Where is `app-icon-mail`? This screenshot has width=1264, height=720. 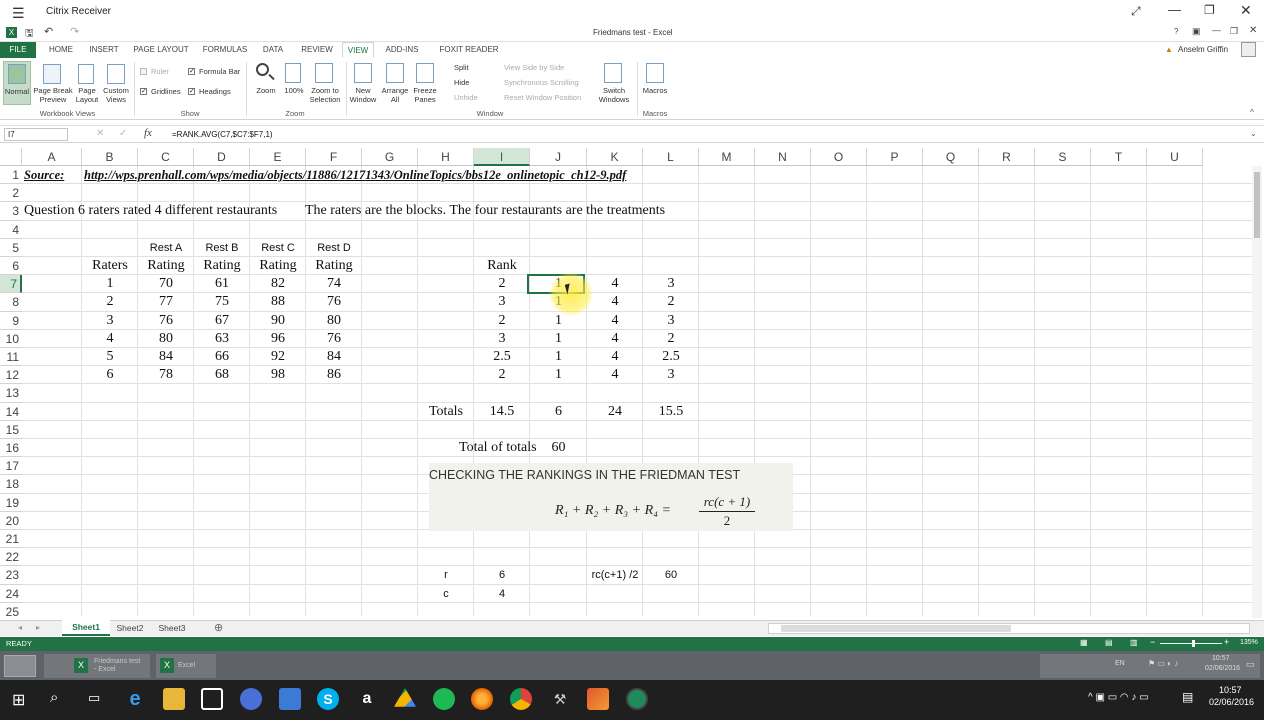 app-icon-mail is located at coordinates (290, 699).